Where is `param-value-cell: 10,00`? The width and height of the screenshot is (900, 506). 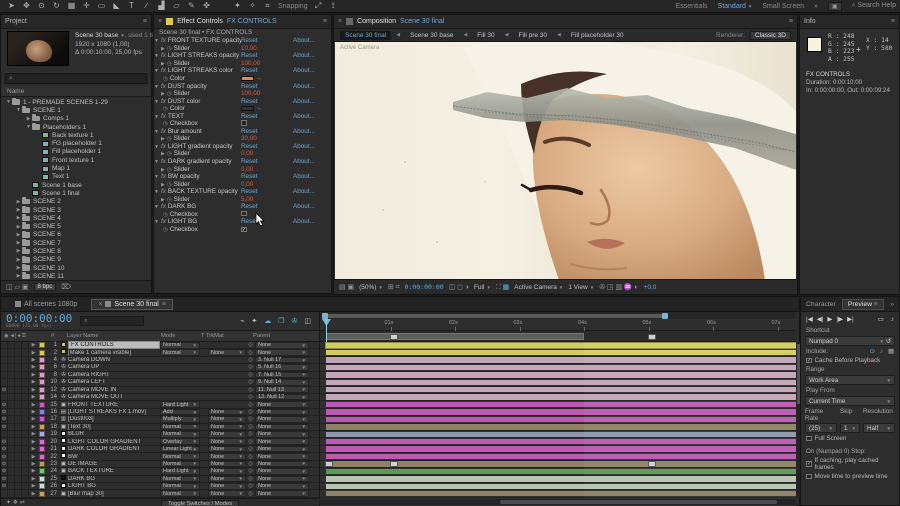
param-value-cell: 10,00 is located at coordinates (267, 48).